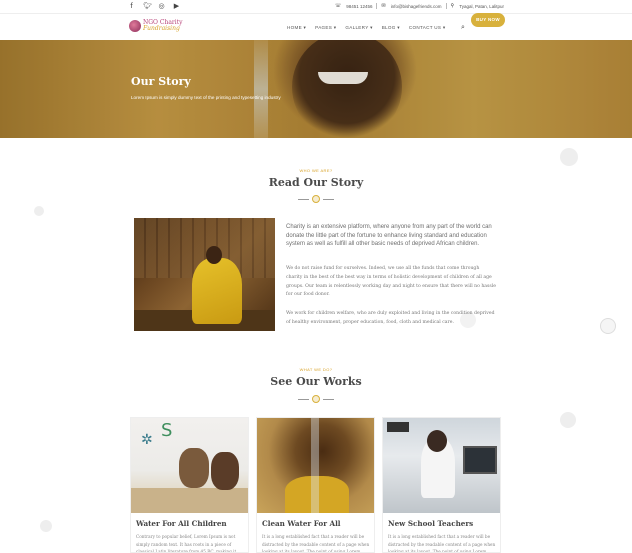 This screenshot has height=553, width=632. What do you see at coordinates (416, 6) in the screenshot?
I see `email-address: info@bishagefriends.com` at bounding box center [416, 6].